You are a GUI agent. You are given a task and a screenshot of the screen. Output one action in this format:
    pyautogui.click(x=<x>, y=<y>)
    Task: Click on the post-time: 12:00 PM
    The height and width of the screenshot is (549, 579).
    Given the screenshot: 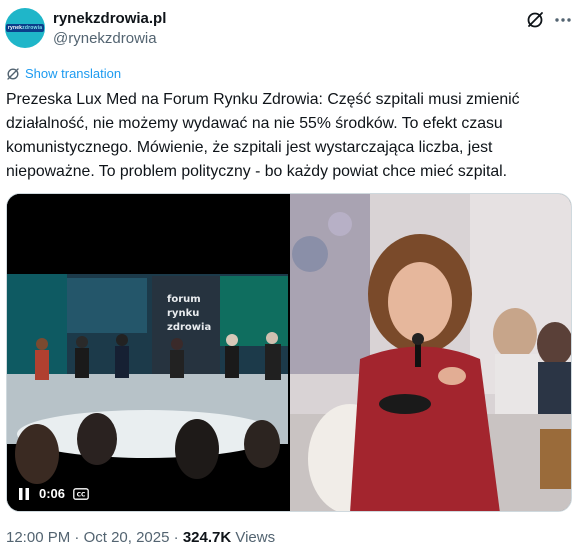 What is the action you would take?
    pyautogui.click(x=38, y=537)
    